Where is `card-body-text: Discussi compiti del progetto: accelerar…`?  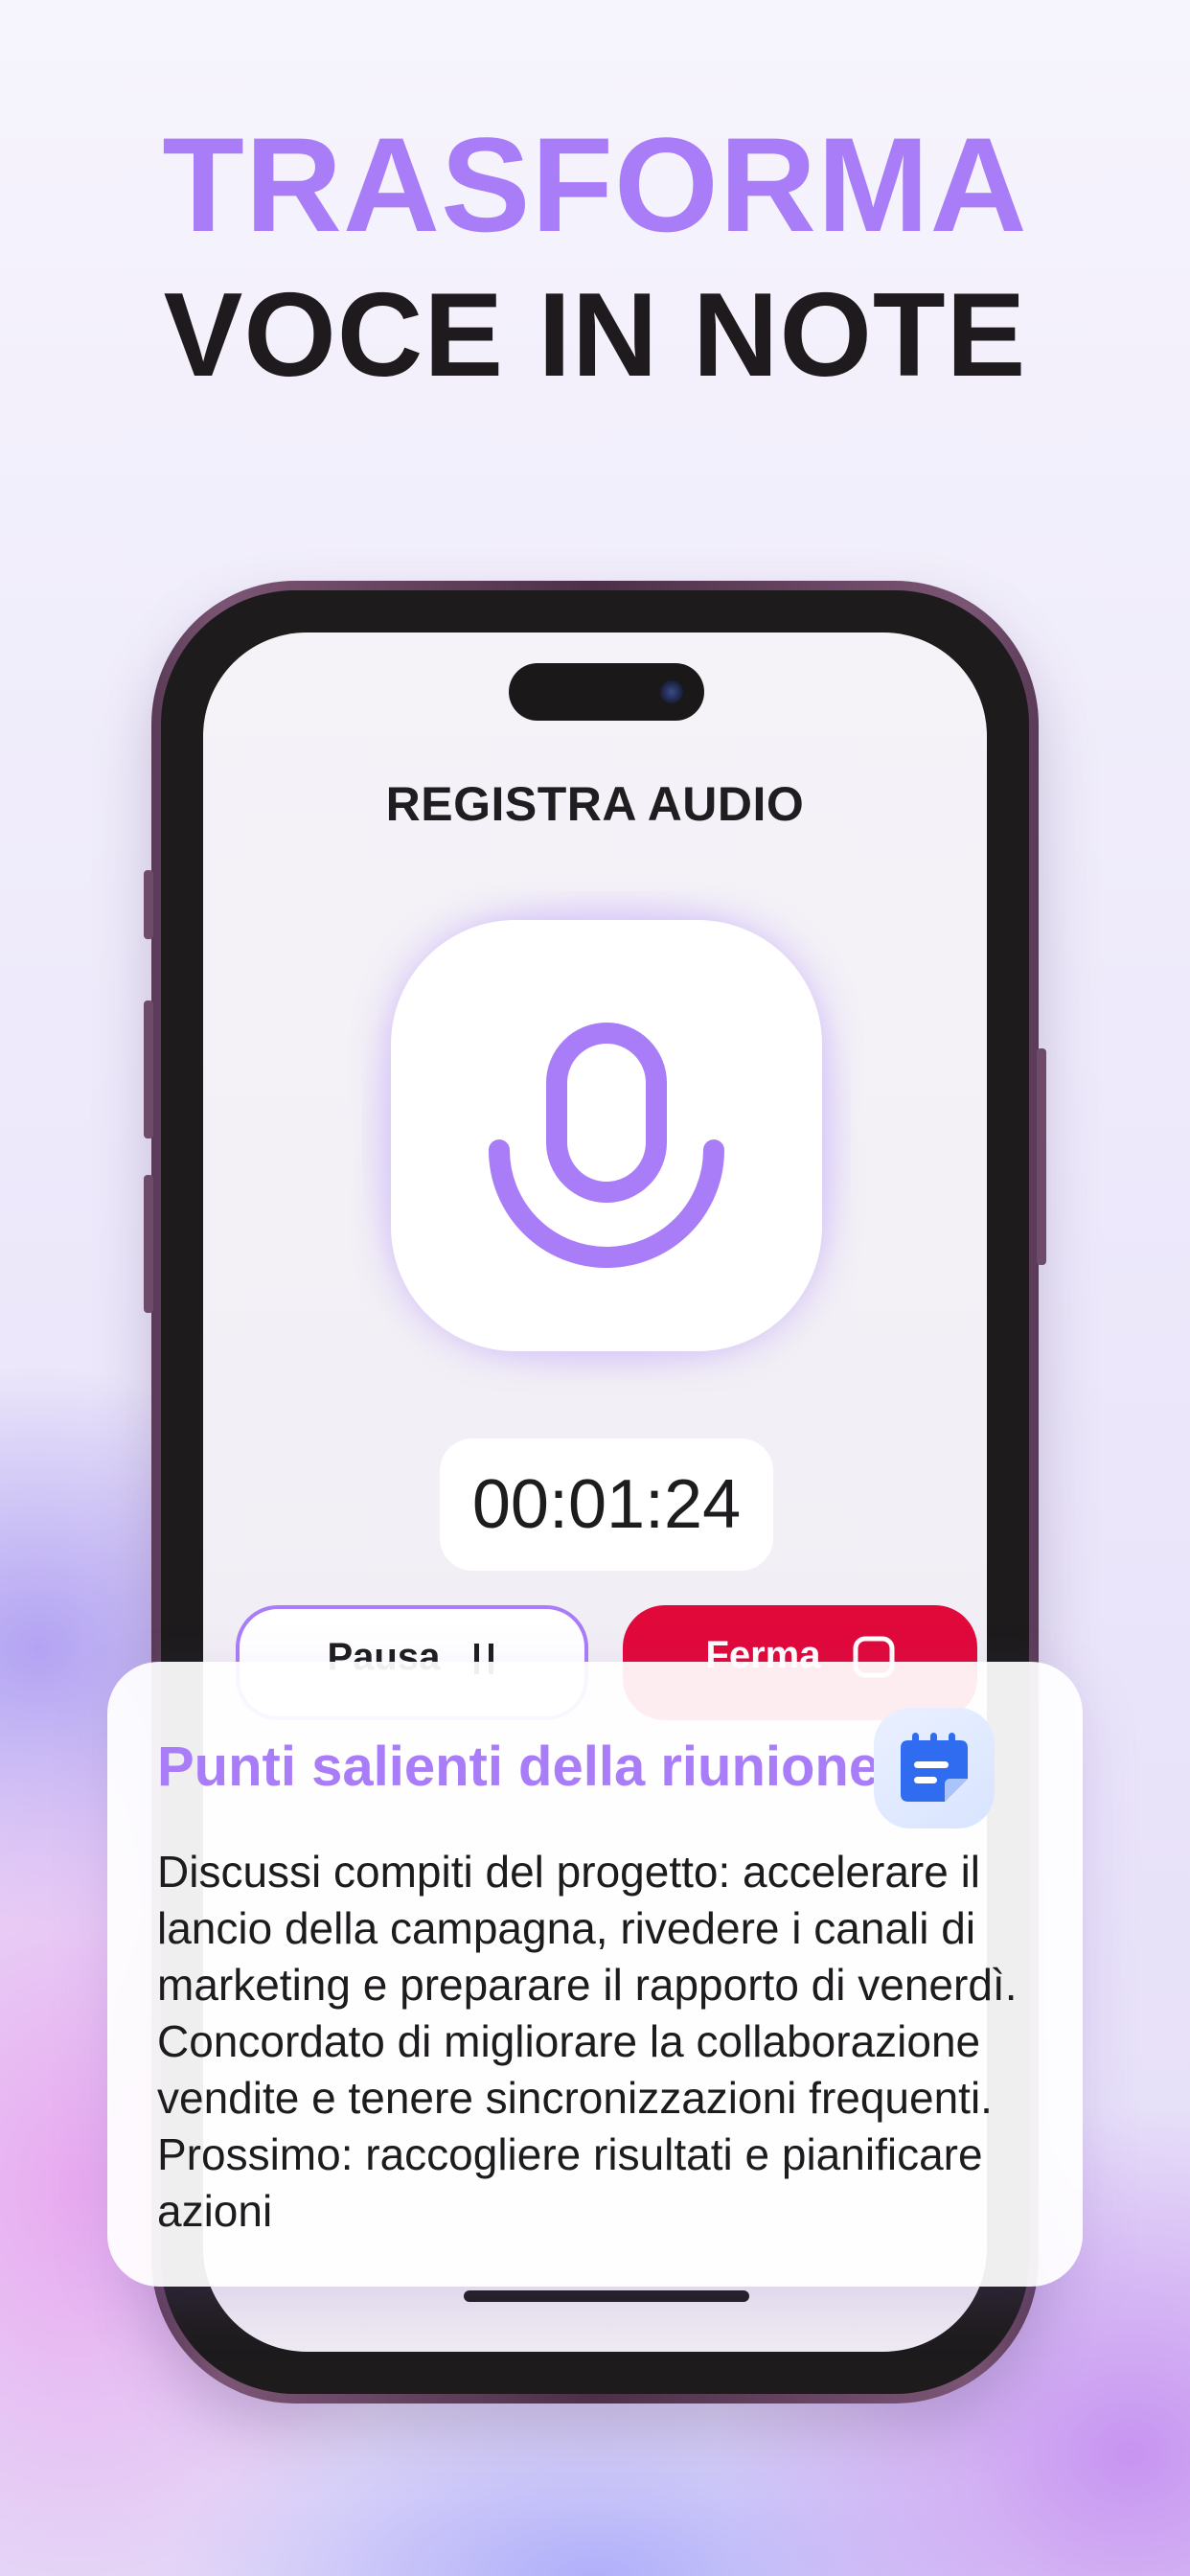 card-body-text: Discussi compiti del progetto: accelerar… is located at coordinates (588, 2042).